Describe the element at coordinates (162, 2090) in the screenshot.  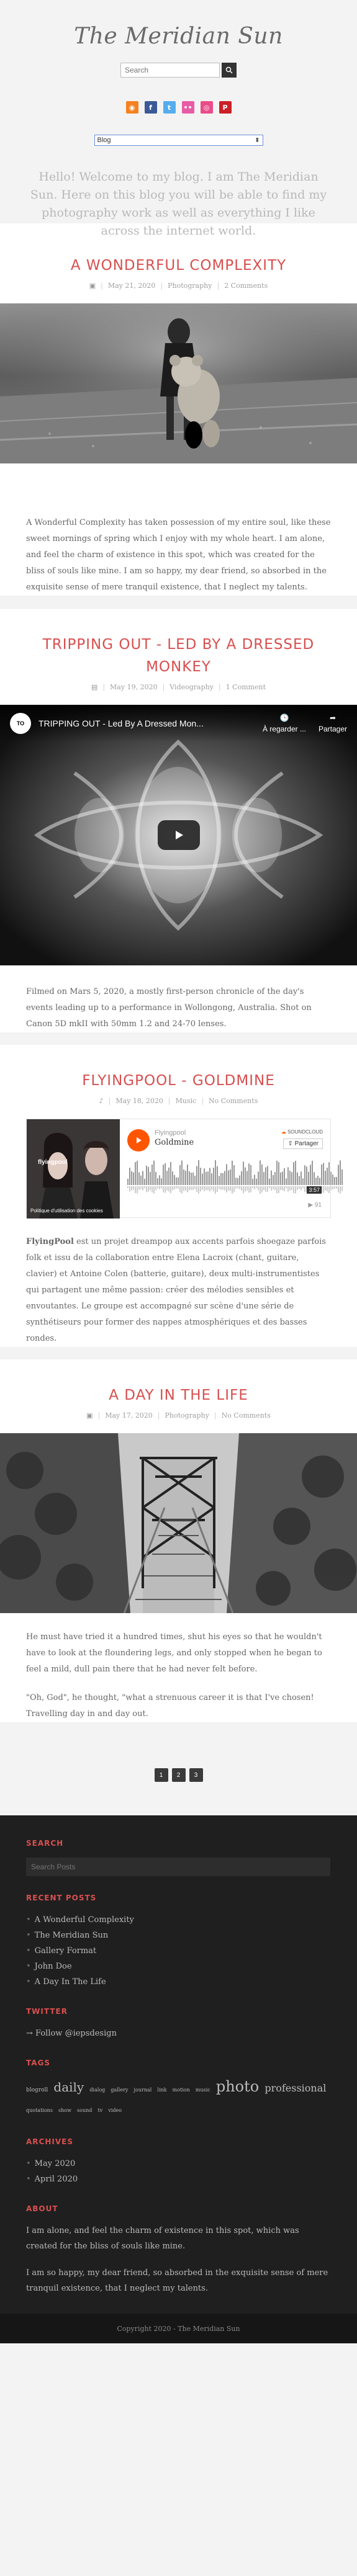
I see `tag-link: link` at that location.